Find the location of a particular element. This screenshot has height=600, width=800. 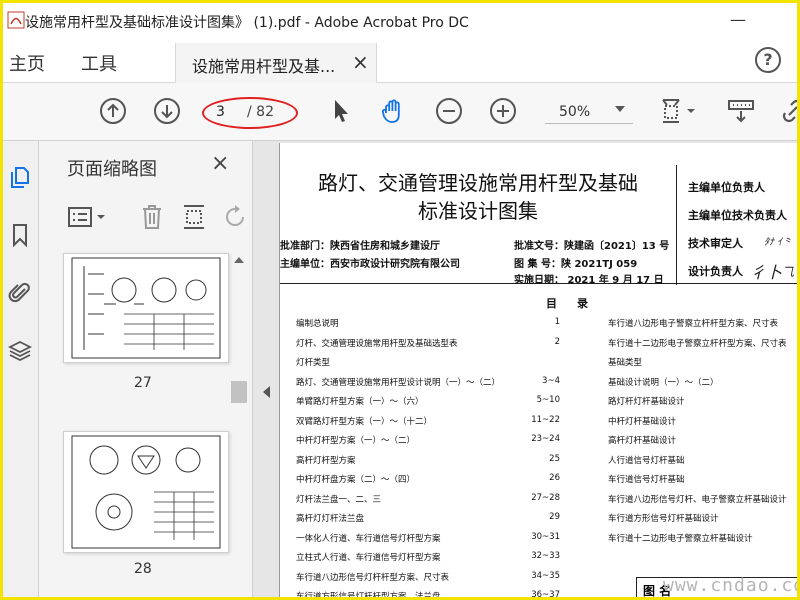

toc-entry-page: 3~4 is located at coordinates (551, 380).